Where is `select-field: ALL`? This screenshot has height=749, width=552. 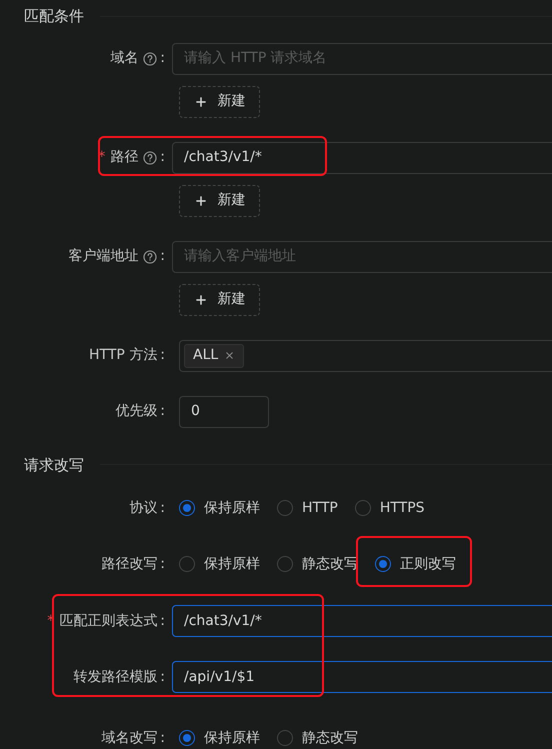
select-field: ALL is located at coordinates (365, 356).